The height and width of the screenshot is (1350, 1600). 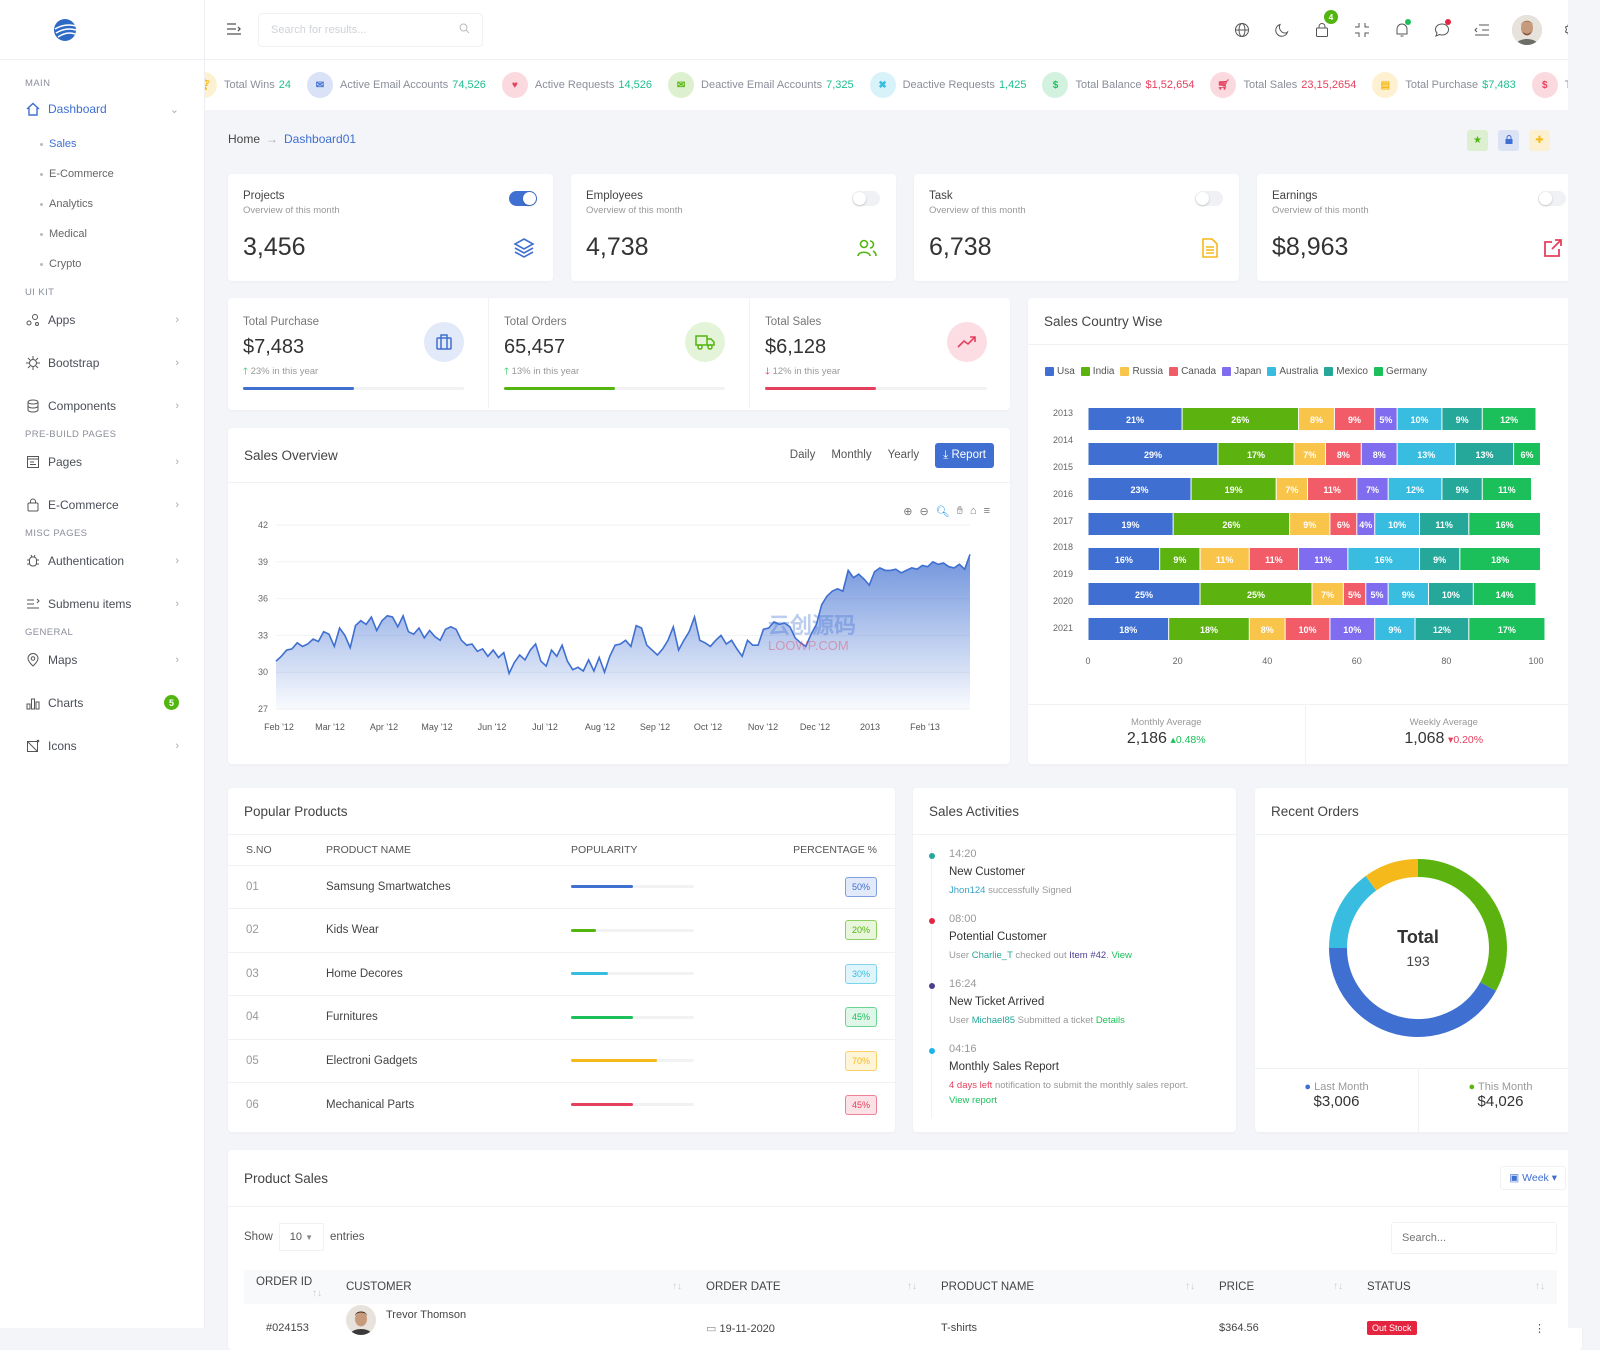 I want to click on entries-select: 10 ▼, so click(x=301, y=1237).